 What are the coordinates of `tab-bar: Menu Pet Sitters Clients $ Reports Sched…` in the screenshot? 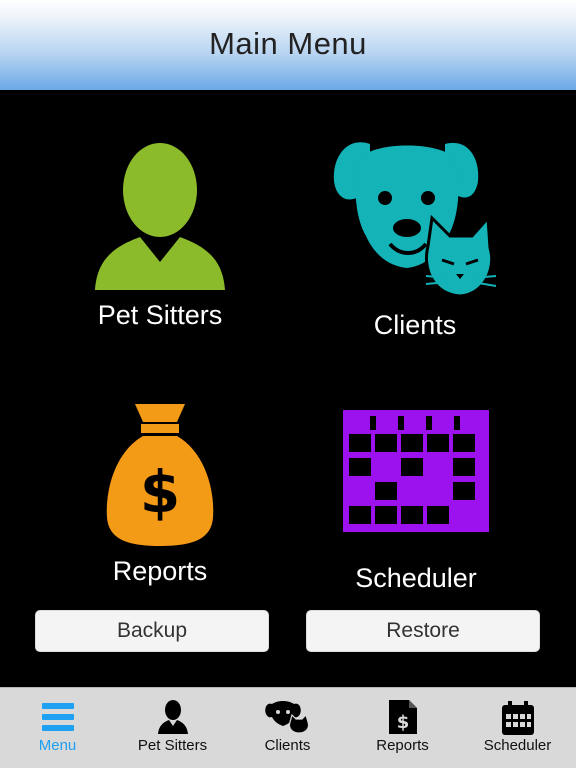 It's located at (288, 727).